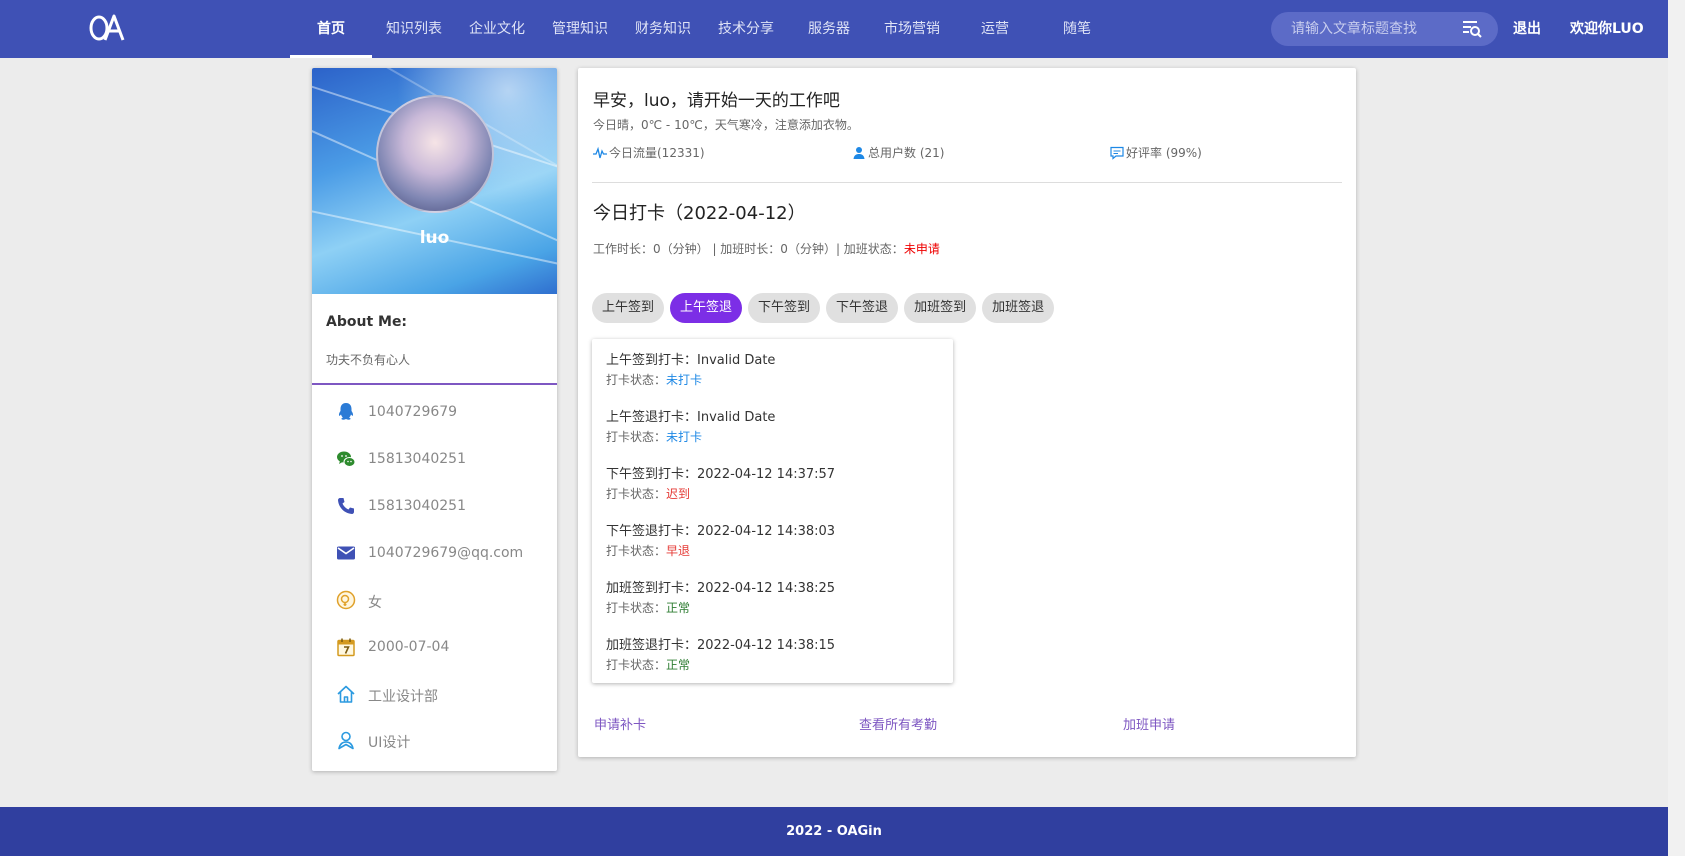 Image resolution: width=1685 pixels, height=856 pixels. I want to click on record-item: 下午签退打卡：2022-04-12 14:38:03 打卡状态：早退, so click(720, 539).